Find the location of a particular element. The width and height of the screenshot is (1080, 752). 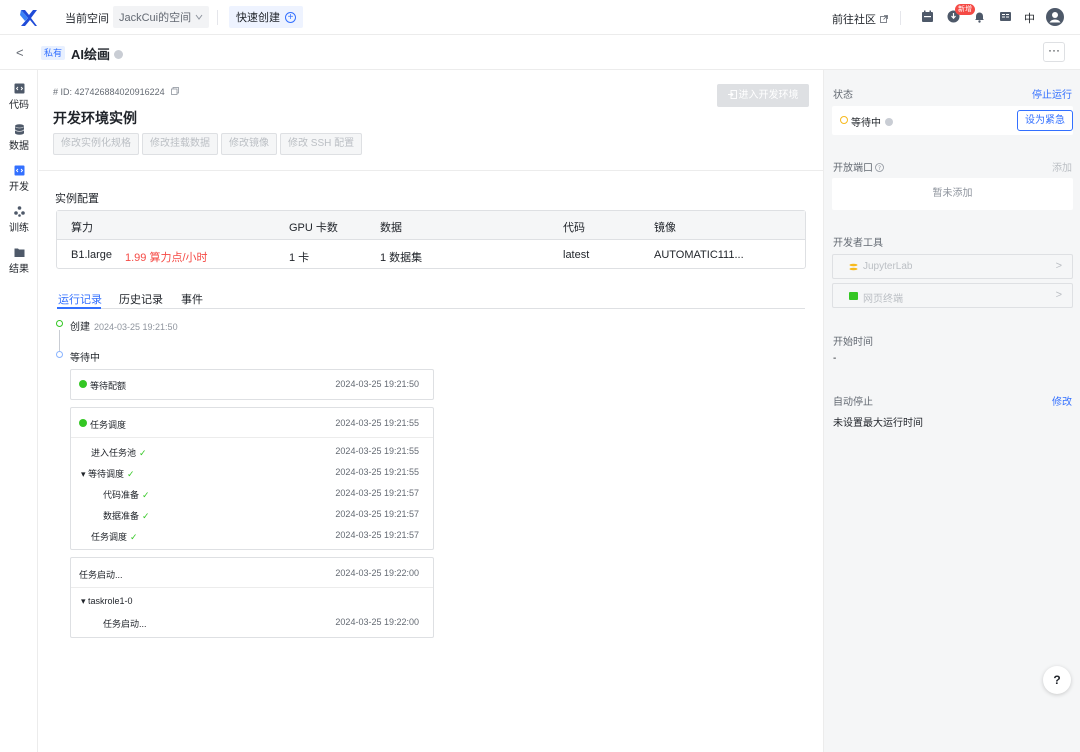

nav-label: 训练 is located at coordinates (19, 228).